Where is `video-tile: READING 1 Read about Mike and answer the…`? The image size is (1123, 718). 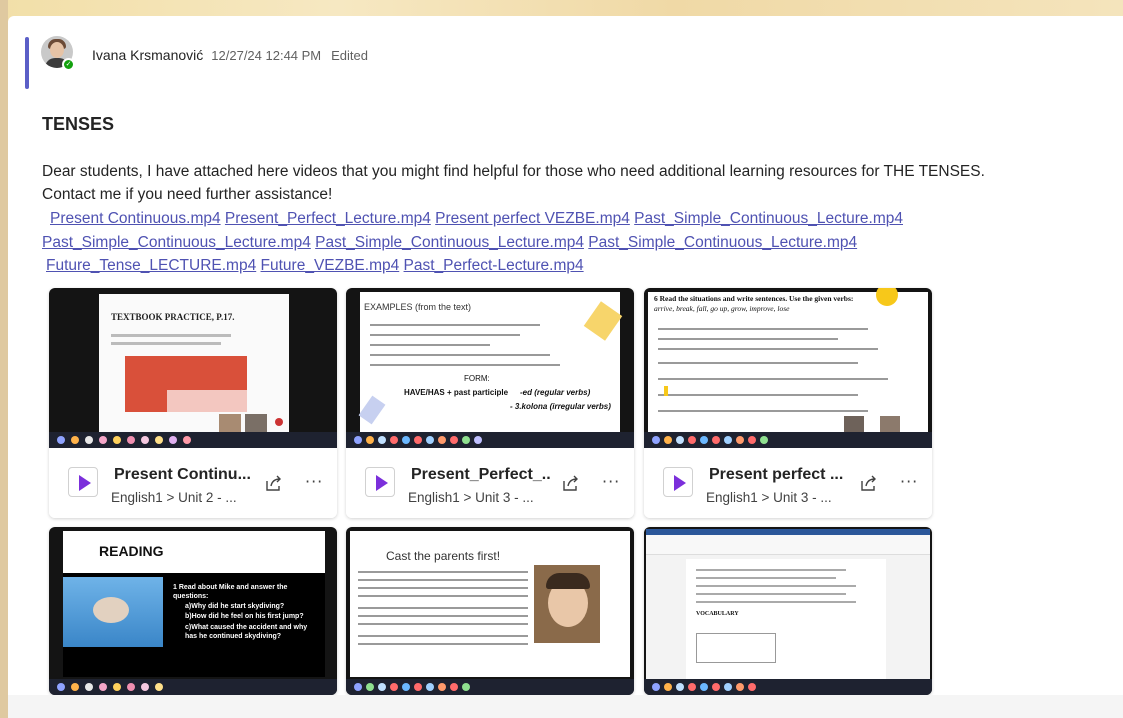 video-tile: READING 1 Read about Mike and answer the… is located at coordinates (193, 611).